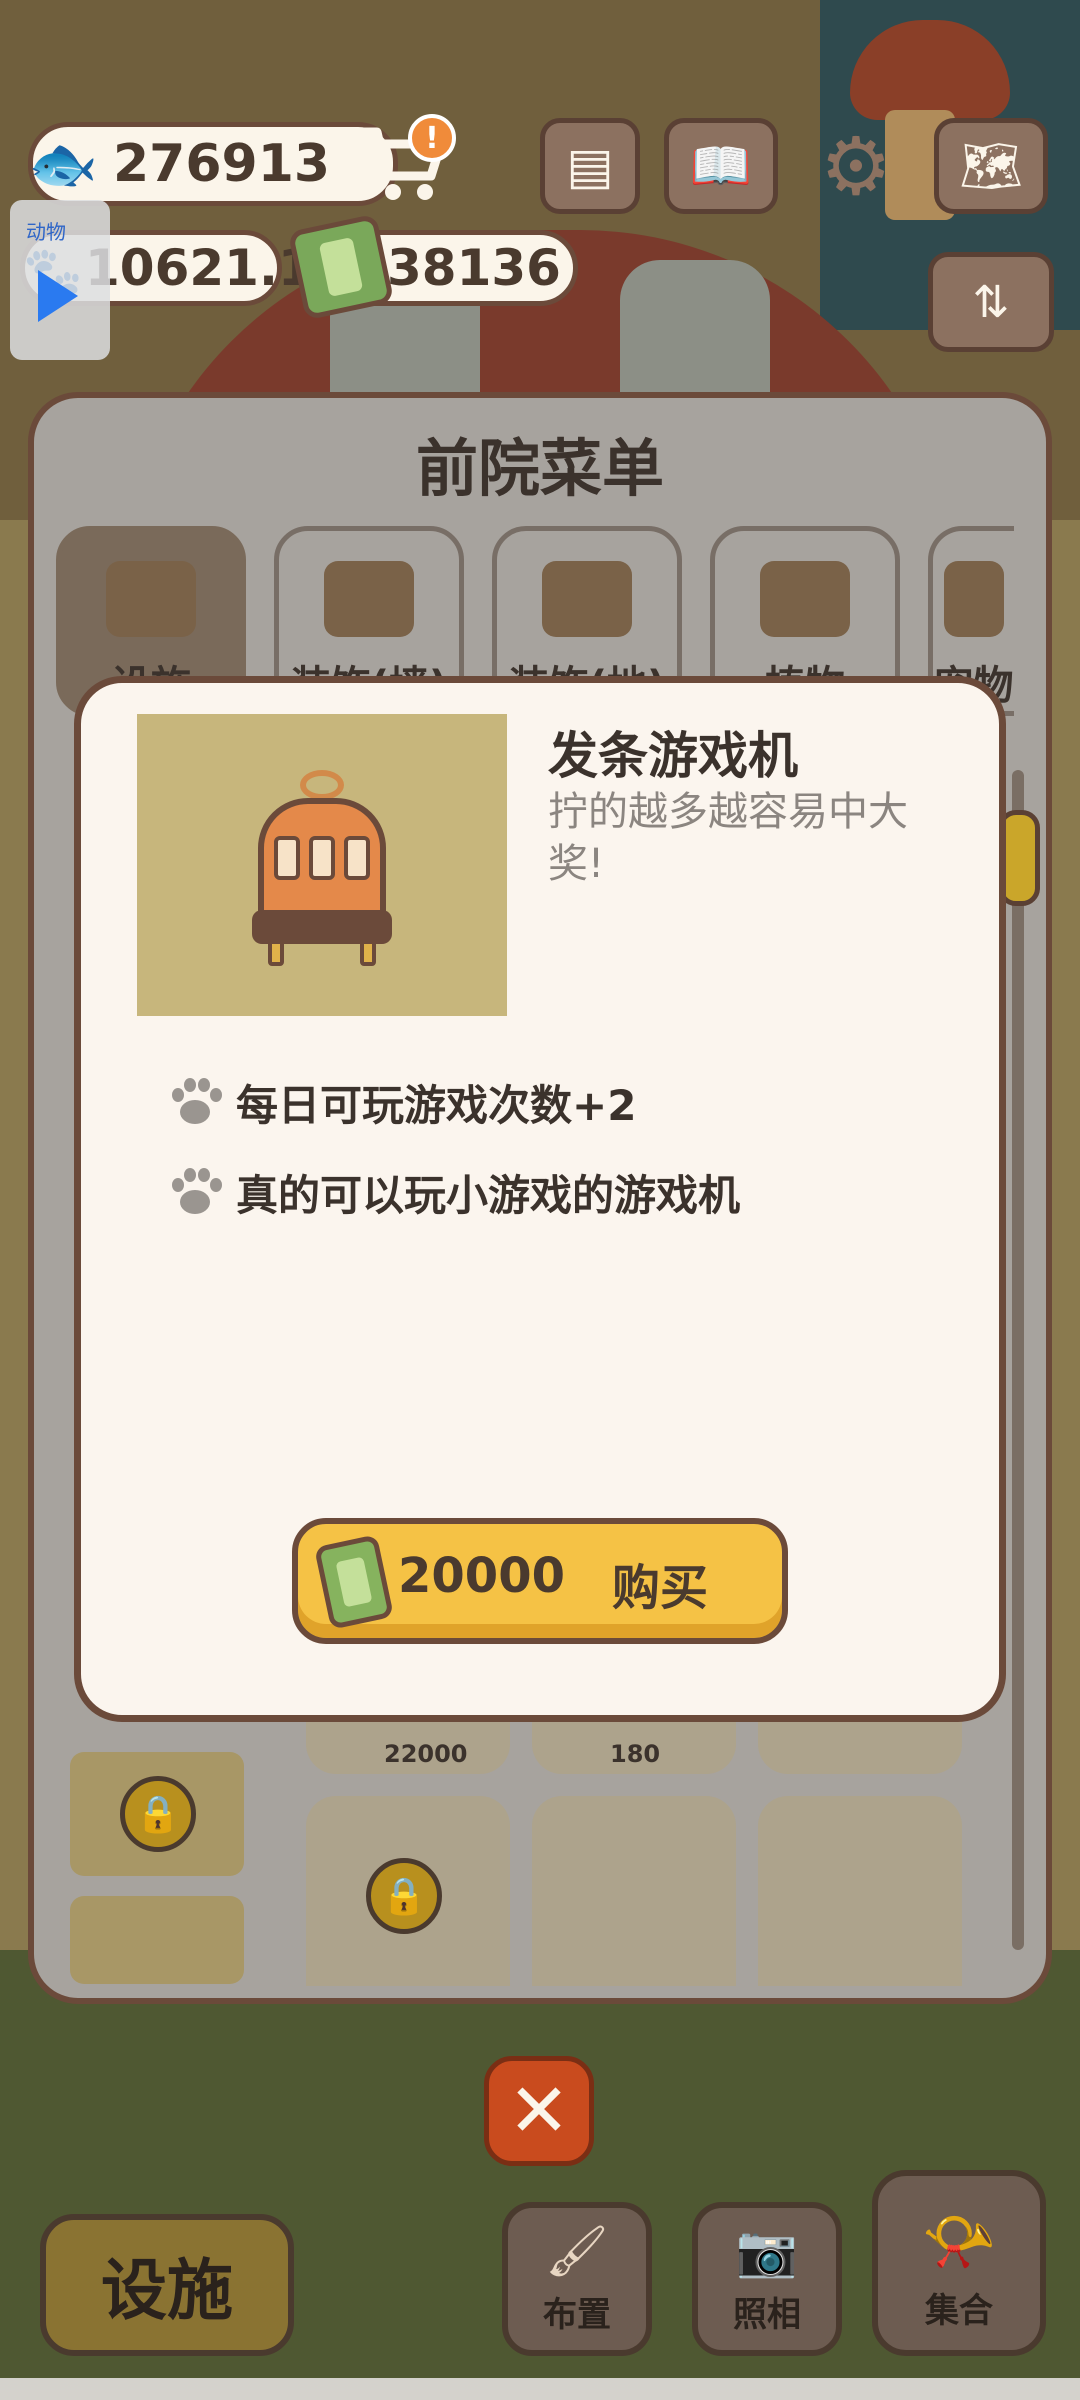  I want to click on gather-nav-button: 📯 集合, so click(959, 2263).